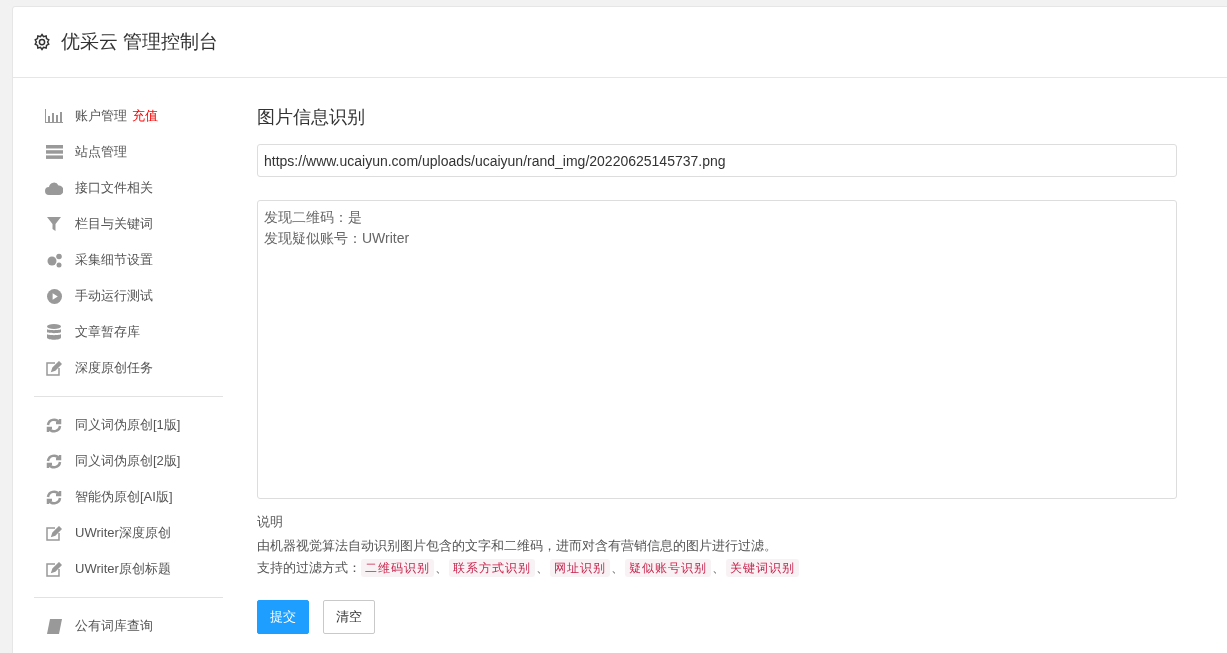  Describe the element at coordinates (397, 567) in the screenshot. I see `filter-tag: 二维码识别` at that location.